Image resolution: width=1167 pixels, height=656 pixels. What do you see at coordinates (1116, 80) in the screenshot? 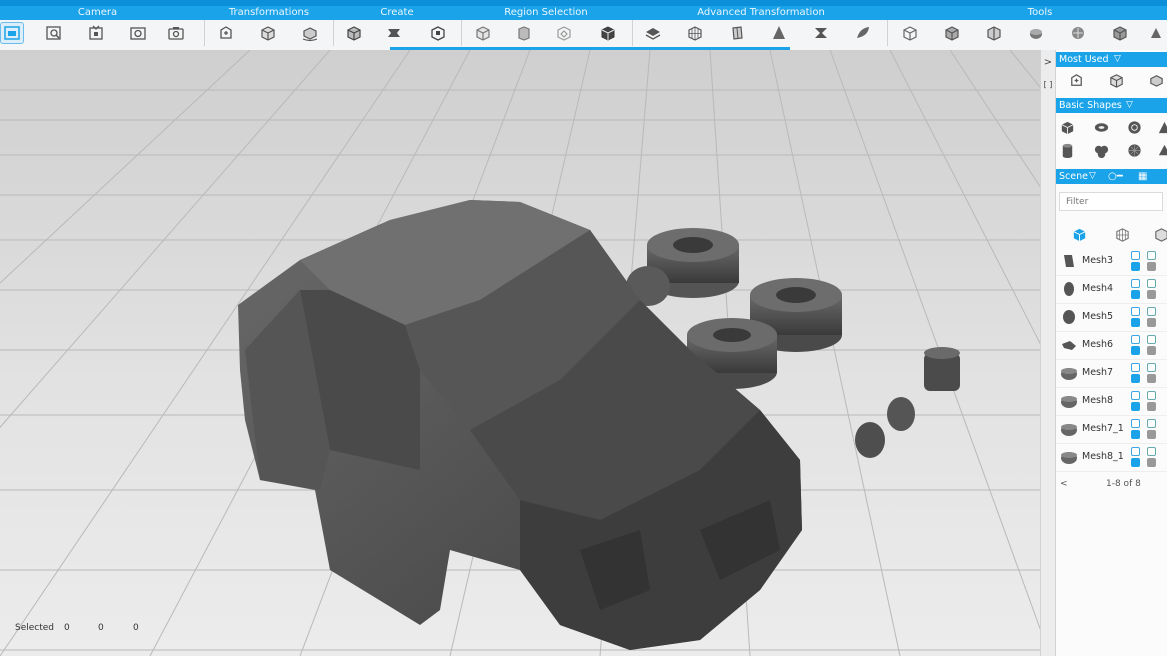
I see `most-used-scale-icon` at bounding box center [1116, 80].